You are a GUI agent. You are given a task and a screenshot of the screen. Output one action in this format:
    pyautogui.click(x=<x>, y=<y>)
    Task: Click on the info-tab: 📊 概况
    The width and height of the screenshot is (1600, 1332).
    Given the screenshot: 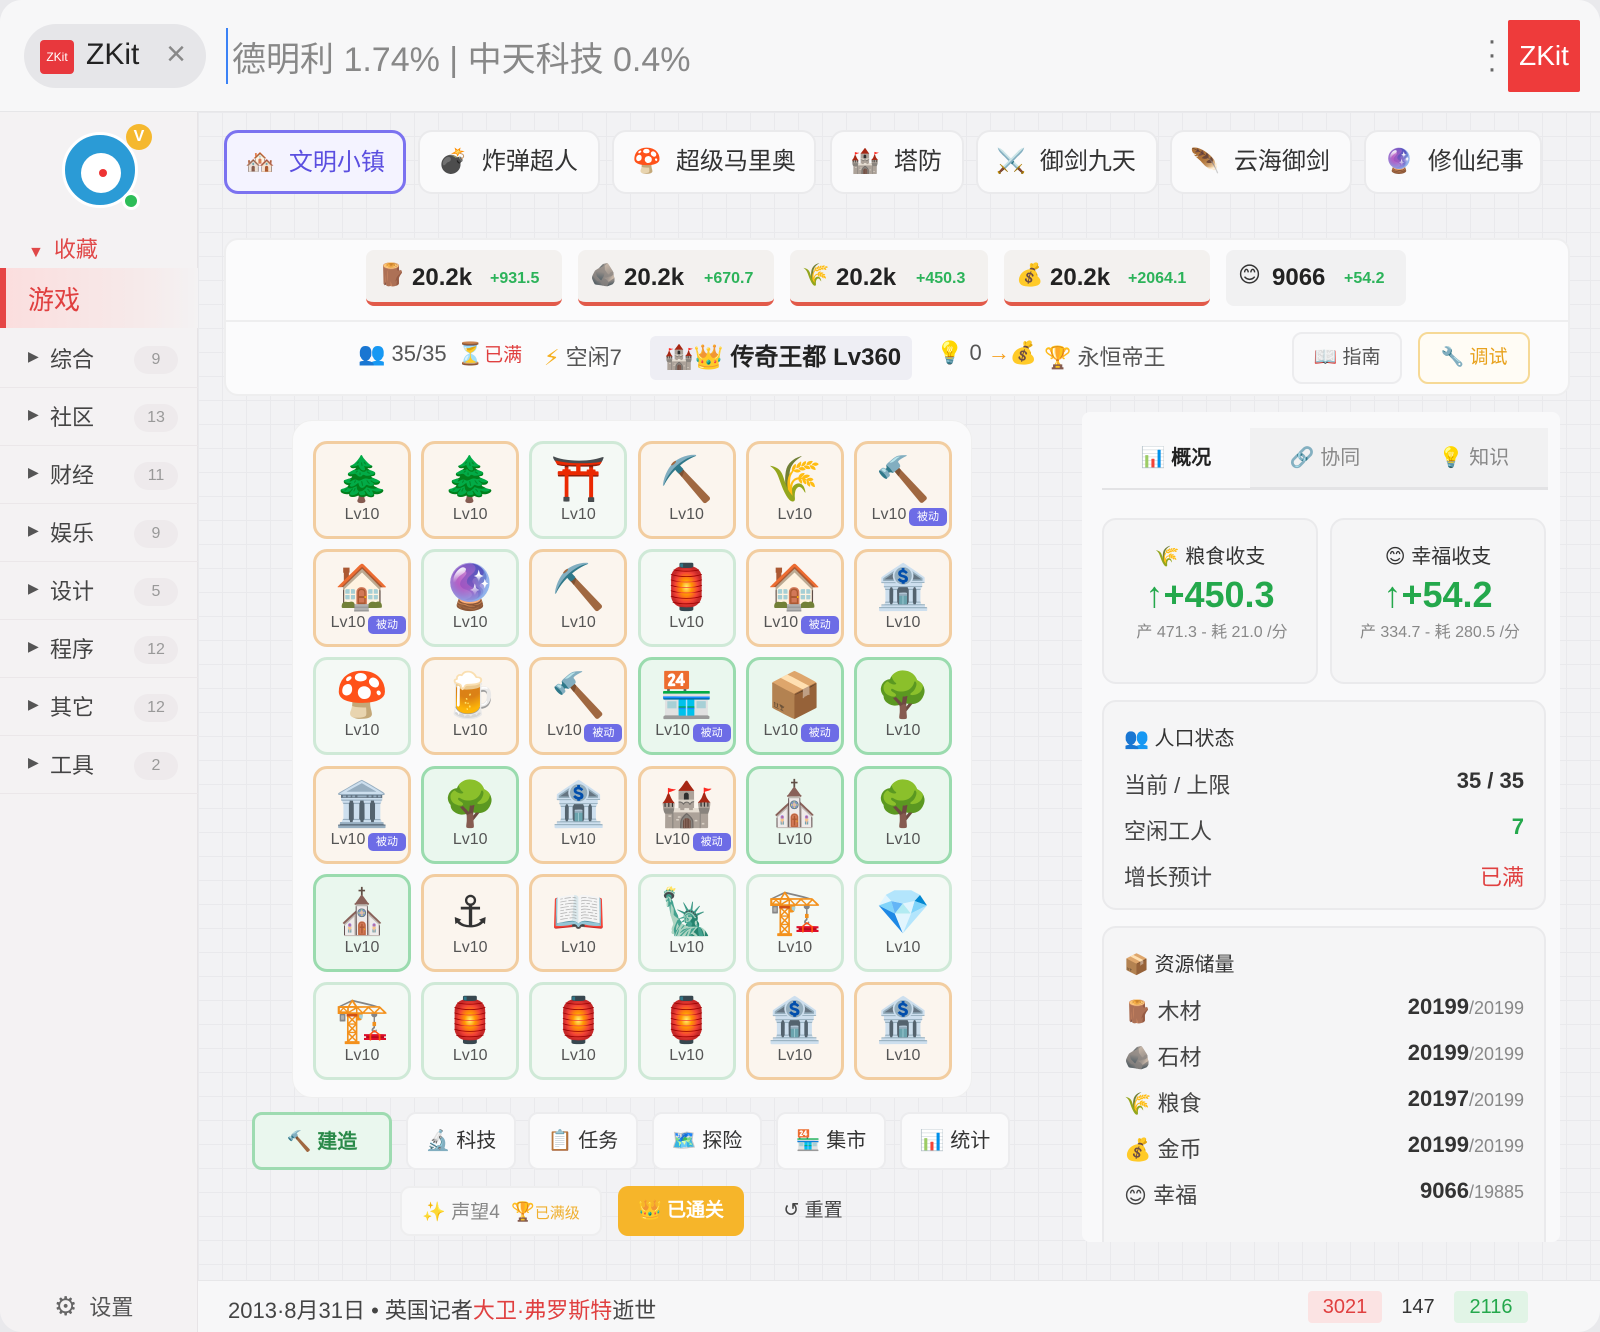 What is the action you would take?
    pyautogui.click(x=1176, y=458)
    